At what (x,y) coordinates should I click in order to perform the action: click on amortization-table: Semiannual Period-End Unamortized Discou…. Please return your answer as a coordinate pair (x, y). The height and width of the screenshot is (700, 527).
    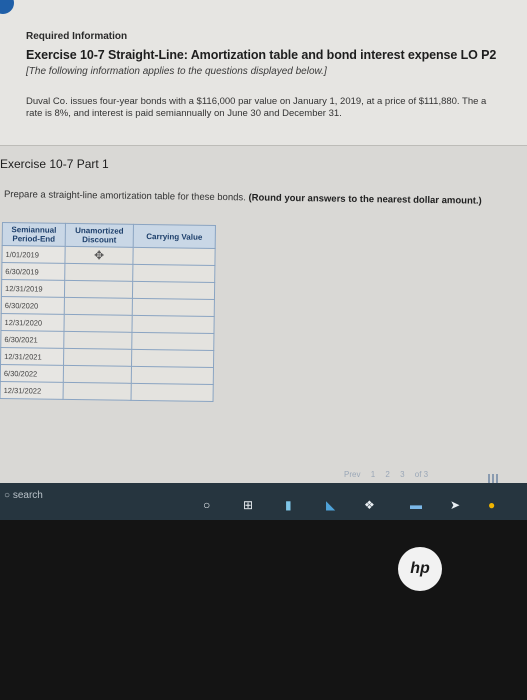
    Looking at the image, I should click on (108, 312).